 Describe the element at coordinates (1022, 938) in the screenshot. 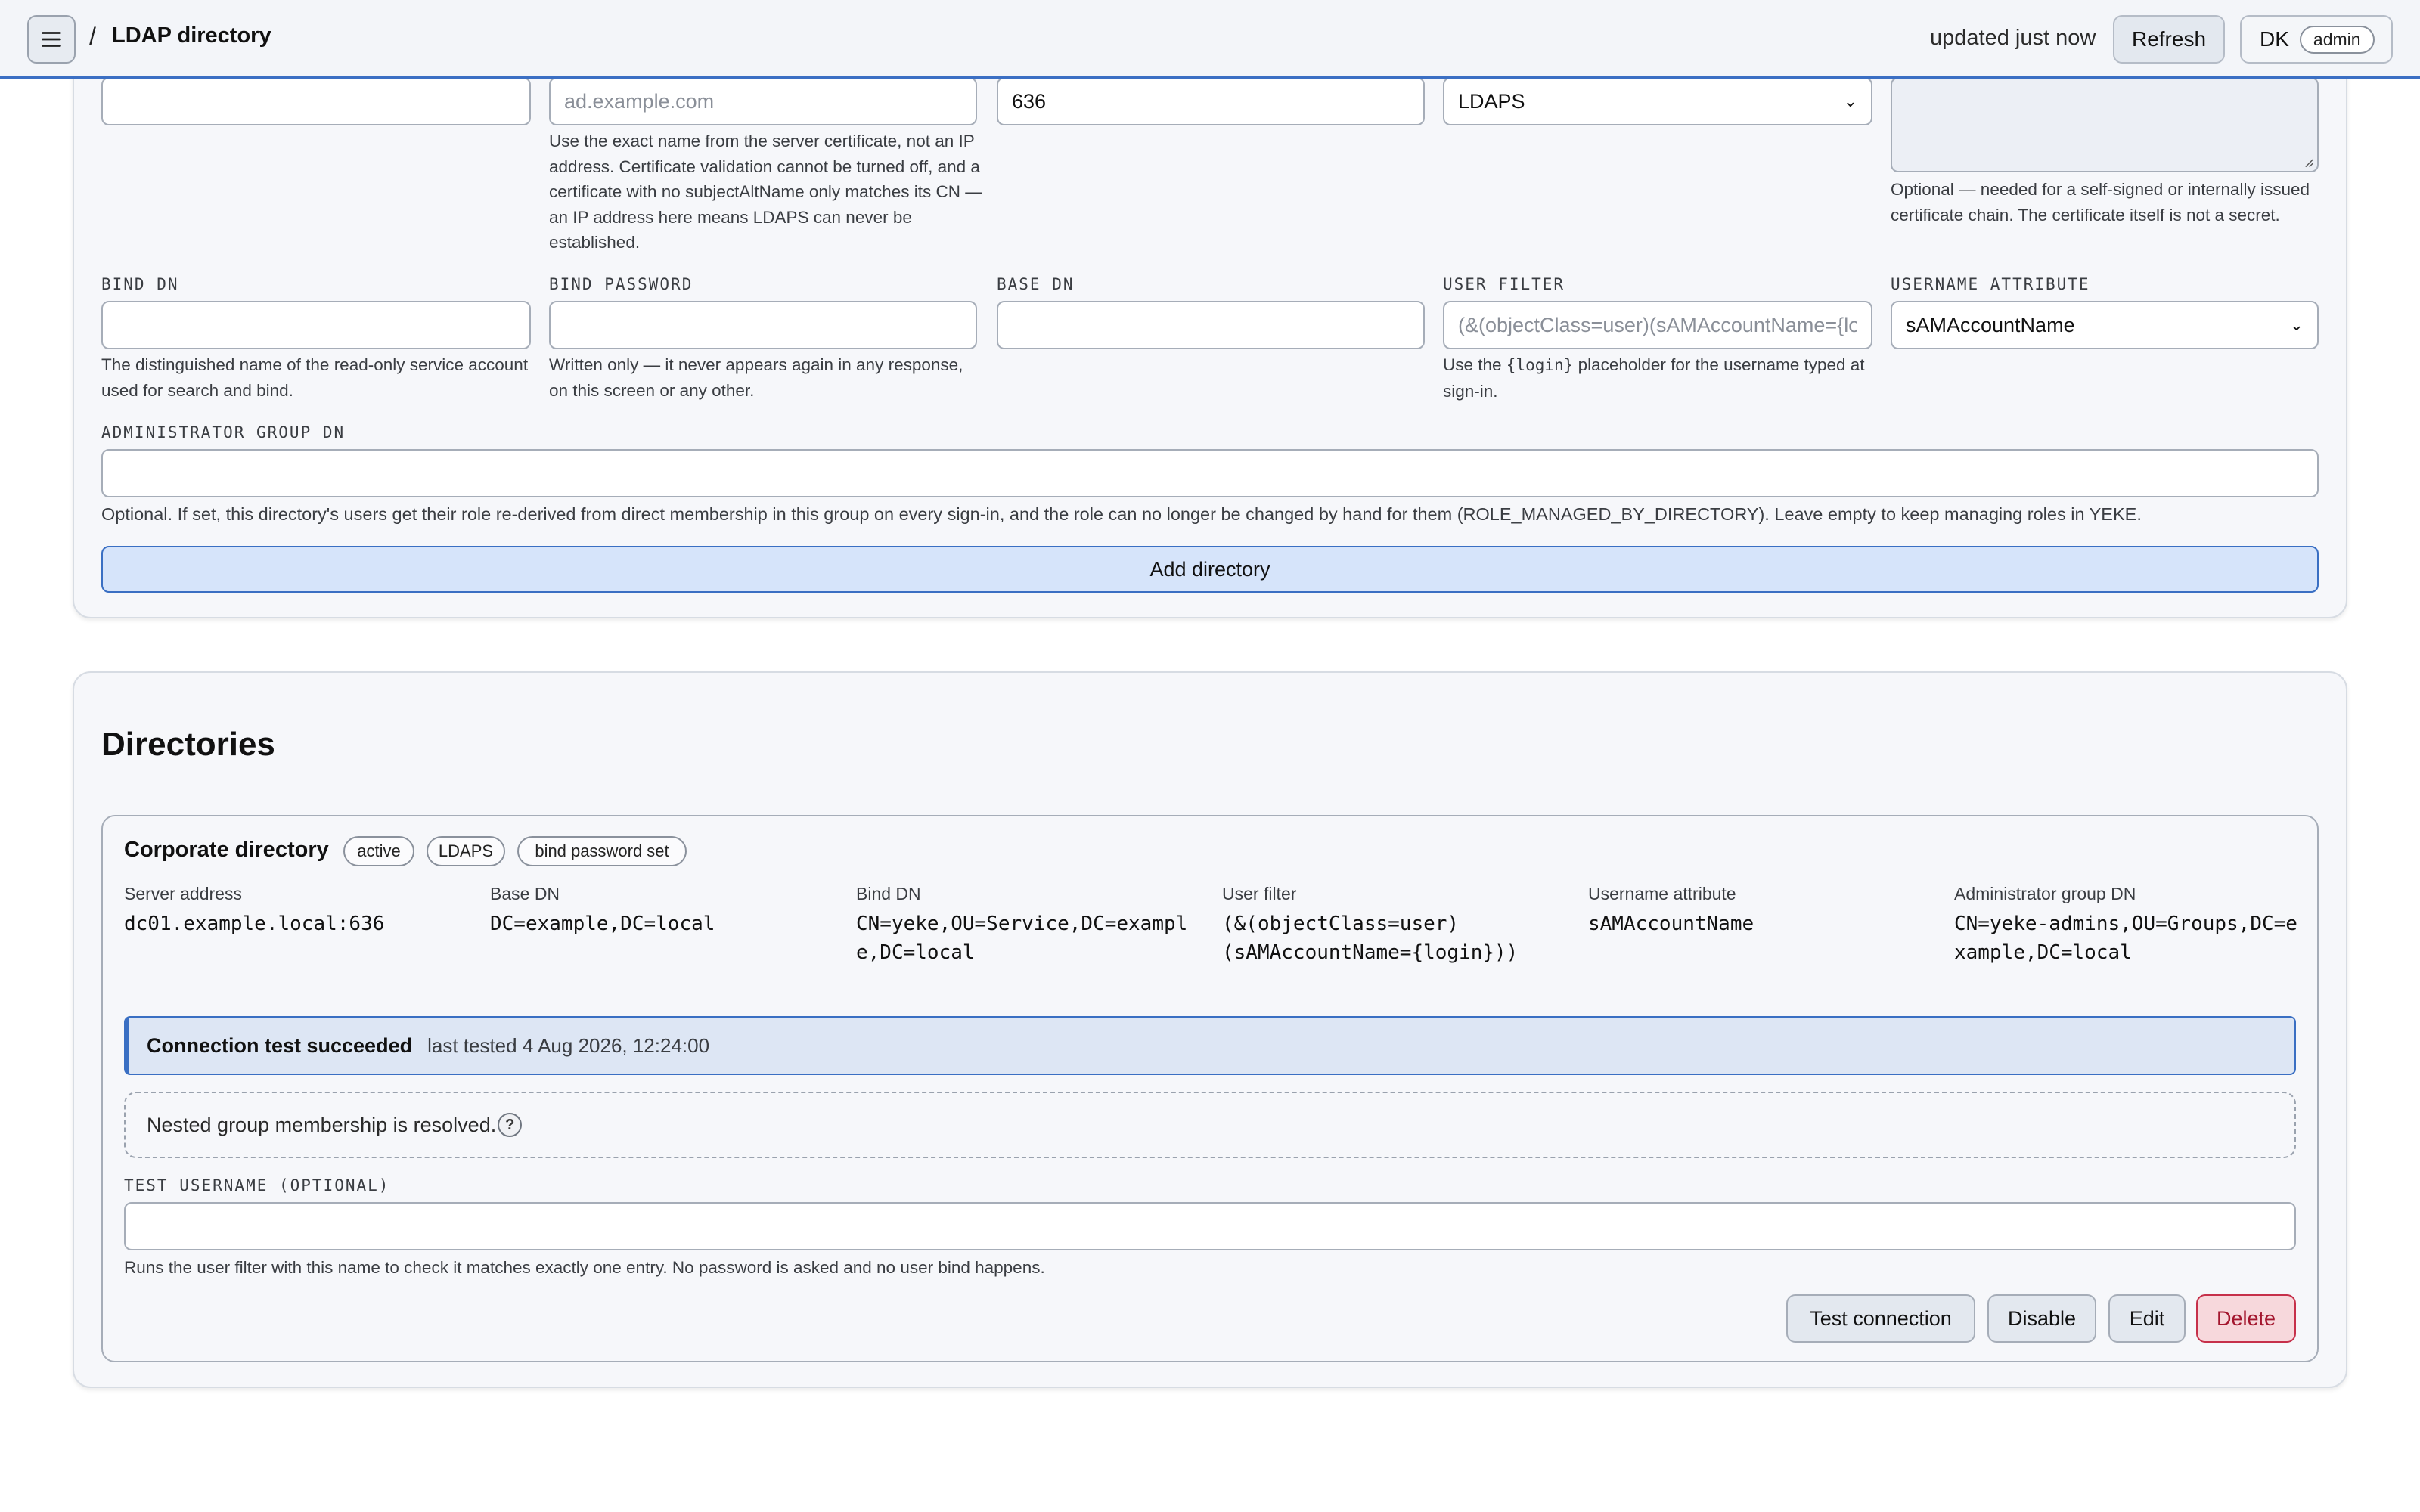

I see `bind-dn-value: CN=yeke,OU=Service,DC=example,DC=local` at that location.